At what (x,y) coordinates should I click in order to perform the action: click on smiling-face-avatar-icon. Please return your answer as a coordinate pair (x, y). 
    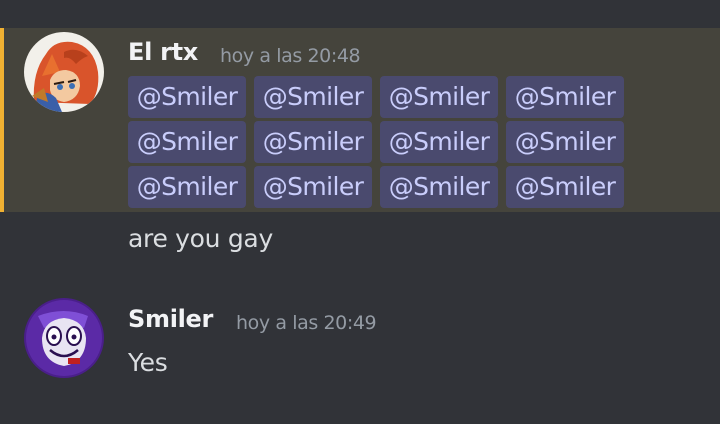
    Looking at the image, I should click on (64, 338).